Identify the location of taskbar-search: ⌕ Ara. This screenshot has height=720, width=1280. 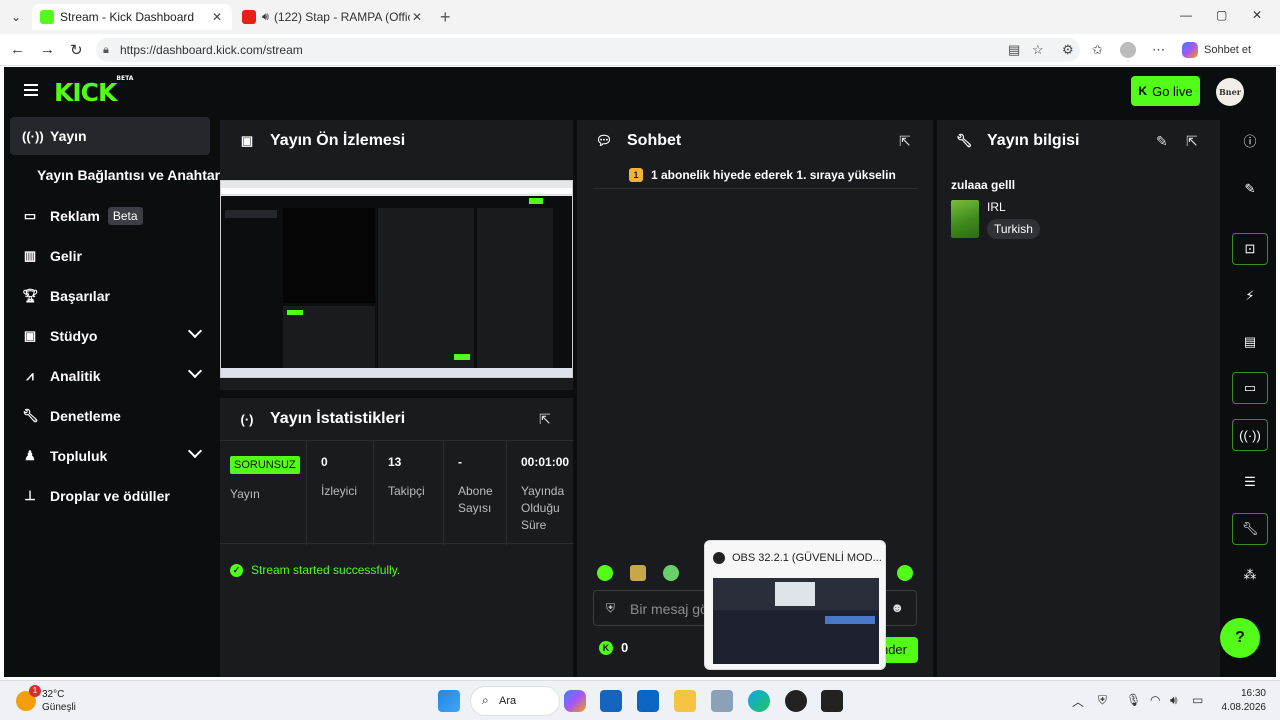
(515, 701).